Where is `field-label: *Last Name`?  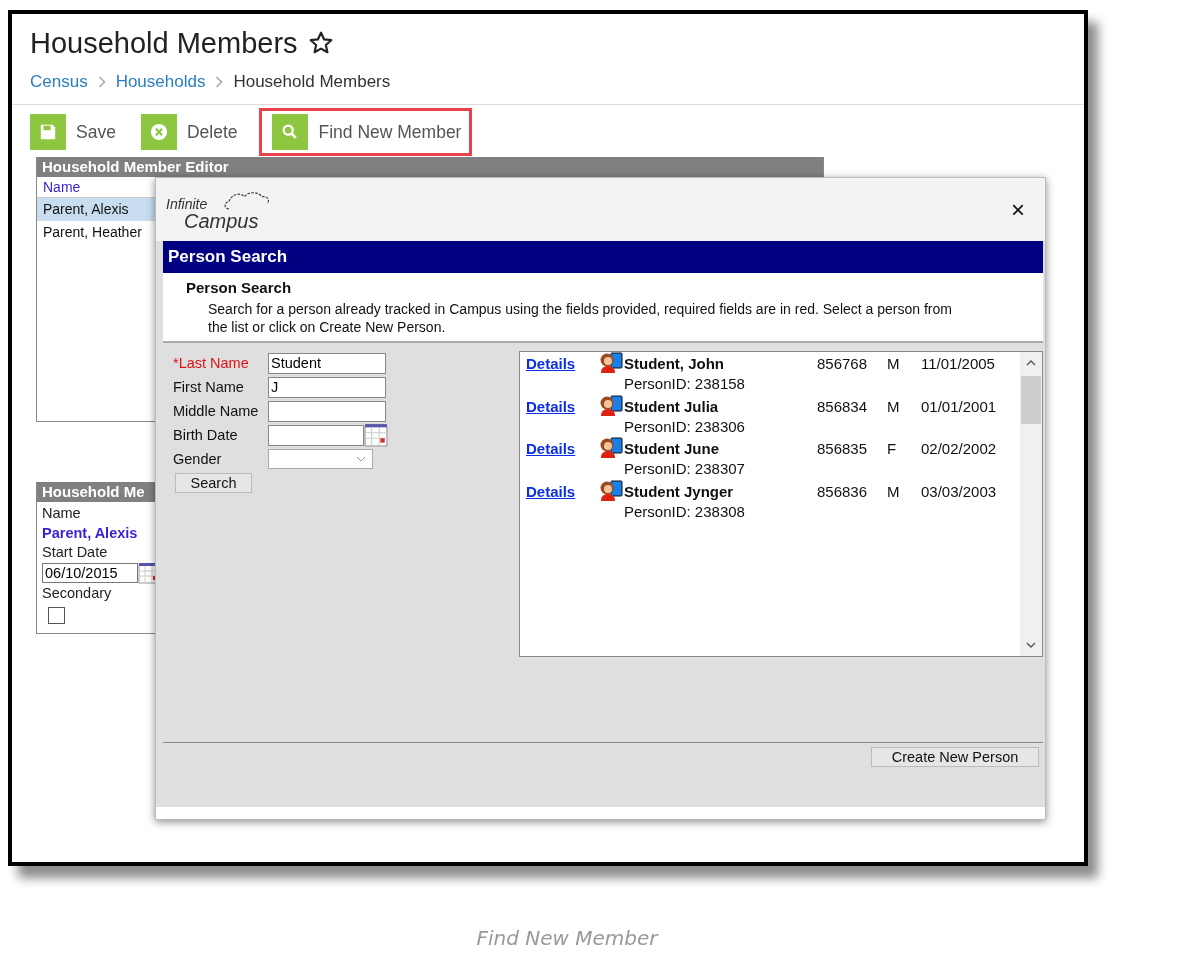
field-label: *Last Name is located at coordinates (211, 363).